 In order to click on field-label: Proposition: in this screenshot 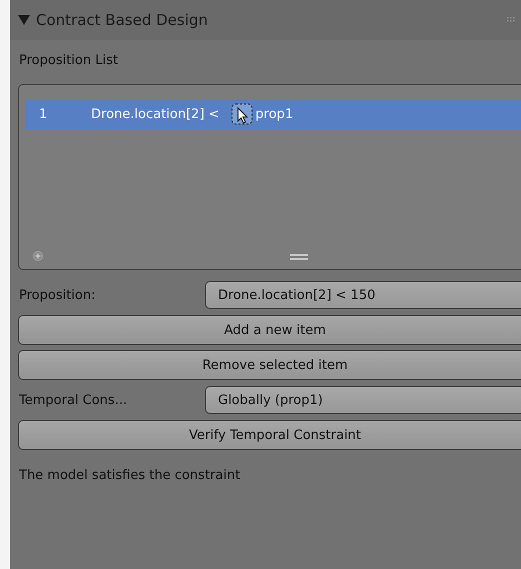, I will do `click(57, 295)`.